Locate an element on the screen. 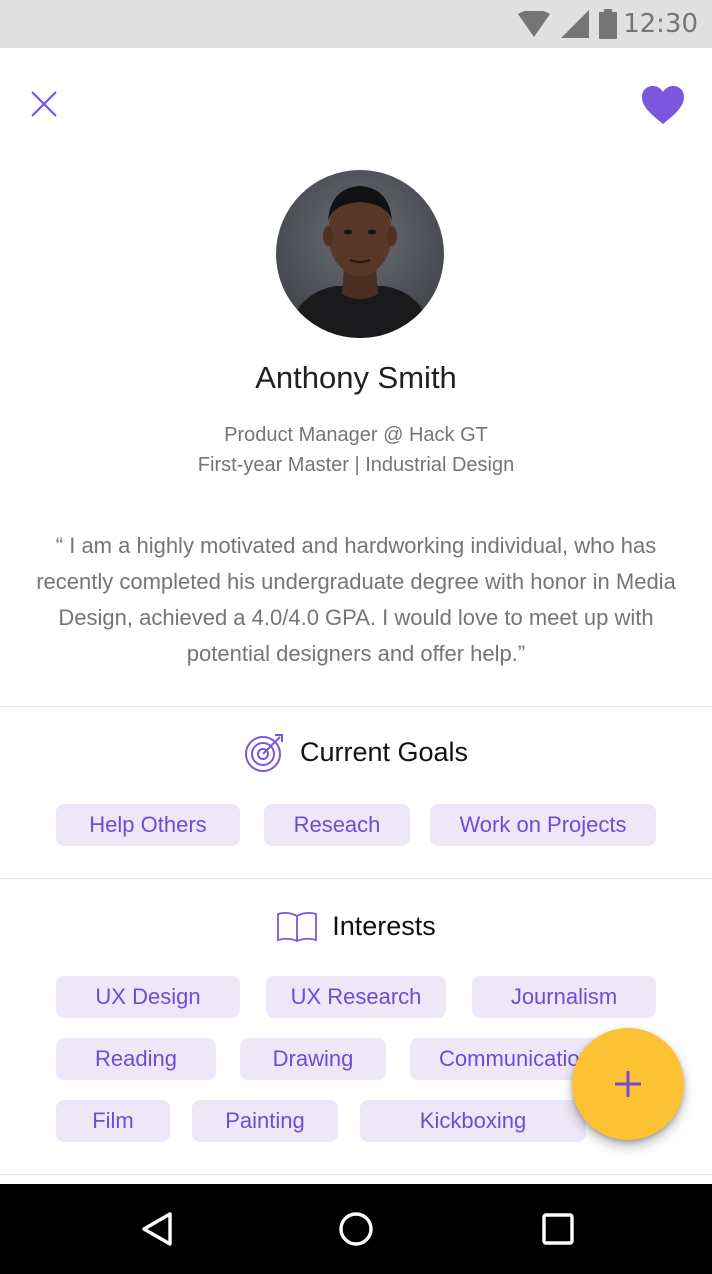 The image size is (712, 1274). home-button is located at coordinates (356, 1229).